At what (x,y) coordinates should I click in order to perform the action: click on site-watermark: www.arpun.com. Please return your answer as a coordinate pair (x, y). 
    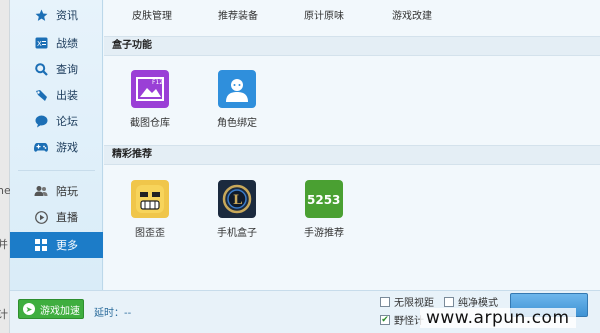
    Looking at the image, I should click on (498, 318).